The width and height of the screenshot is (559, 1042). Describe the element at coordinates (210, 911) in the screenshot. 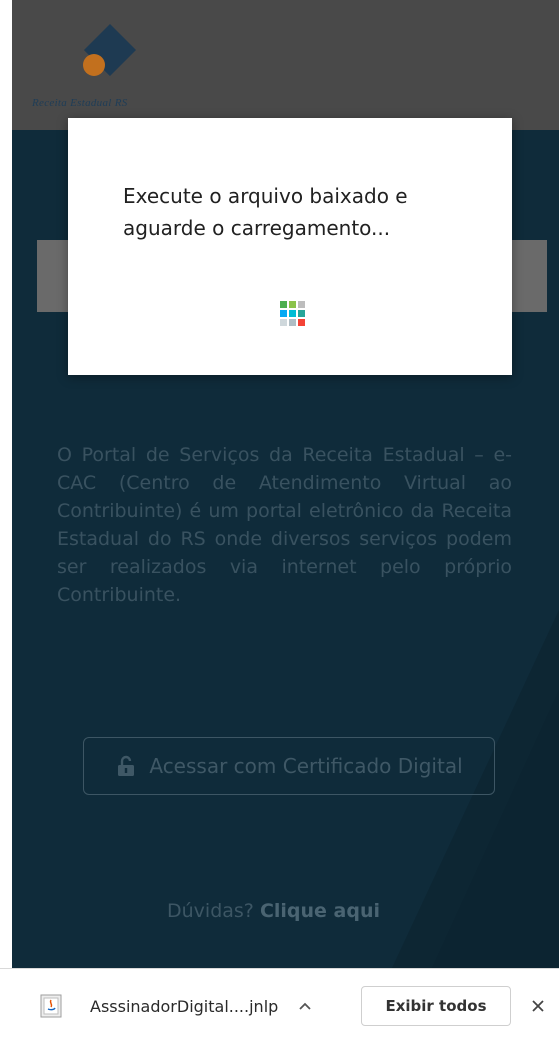

I see `help-prefix: Dúvidas?` at that location.